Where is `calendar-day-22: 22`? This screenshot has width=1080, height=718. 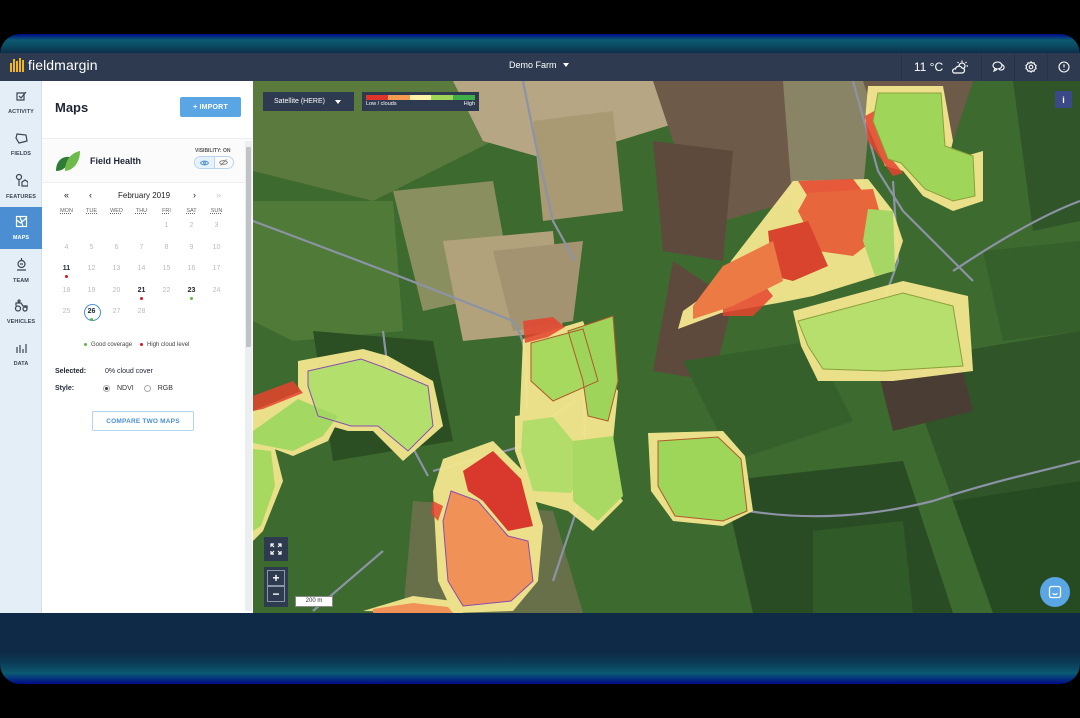 calendar-day-22: 22 is located at coordinates (166, 290).